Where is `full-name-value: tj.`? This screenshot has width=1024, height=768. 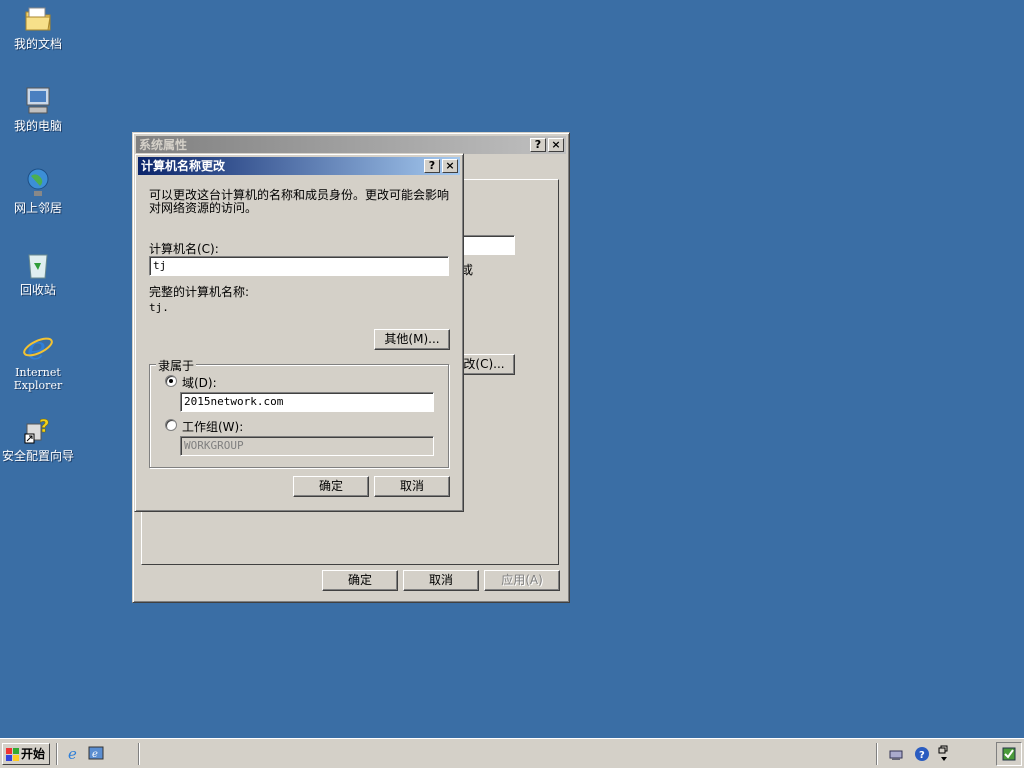 full-name-value: tj. is located at coordinates (159, 307).